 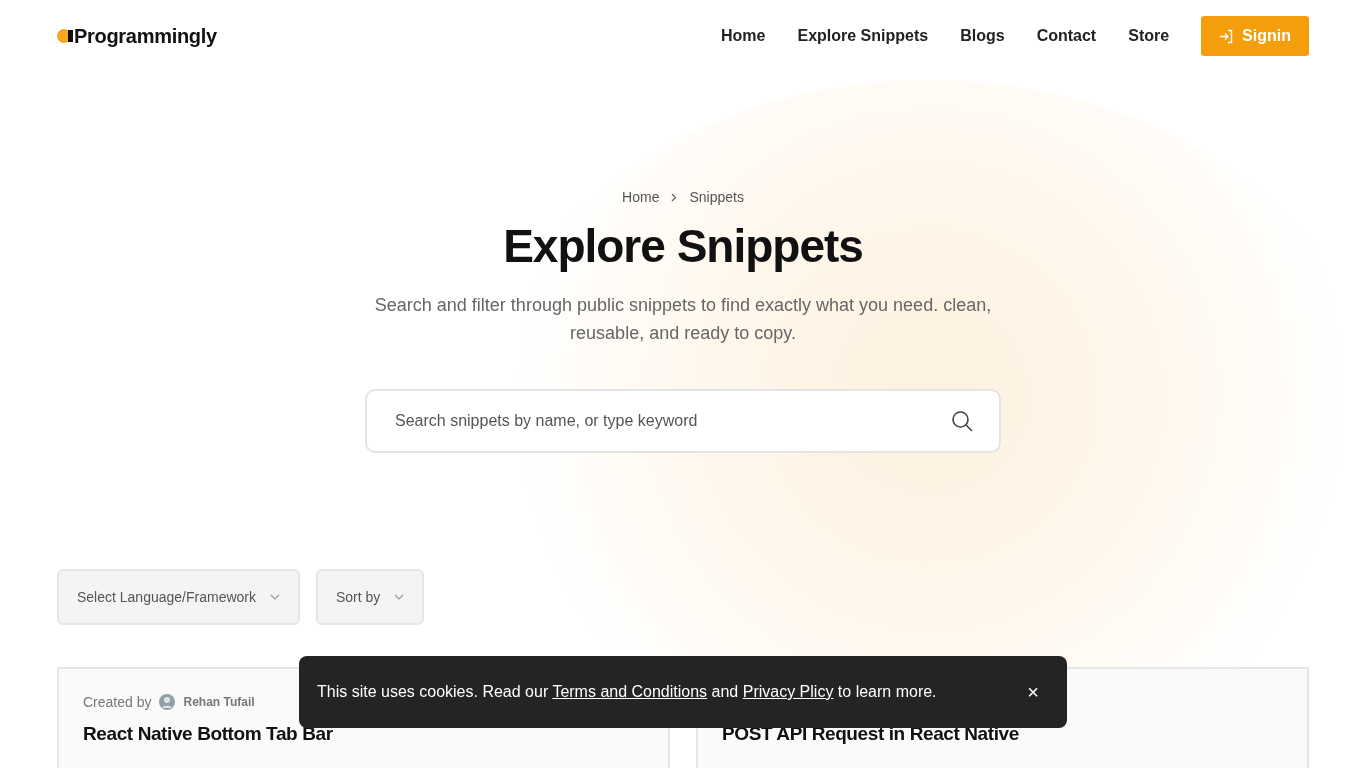 What do you see at coordinates (627, 692) in the screenshot?
I see `cookie-message: This site uses cookies. Read our Terms and Conditions and Privacy Plicy to learn more.` at bounding box center [627, 692].